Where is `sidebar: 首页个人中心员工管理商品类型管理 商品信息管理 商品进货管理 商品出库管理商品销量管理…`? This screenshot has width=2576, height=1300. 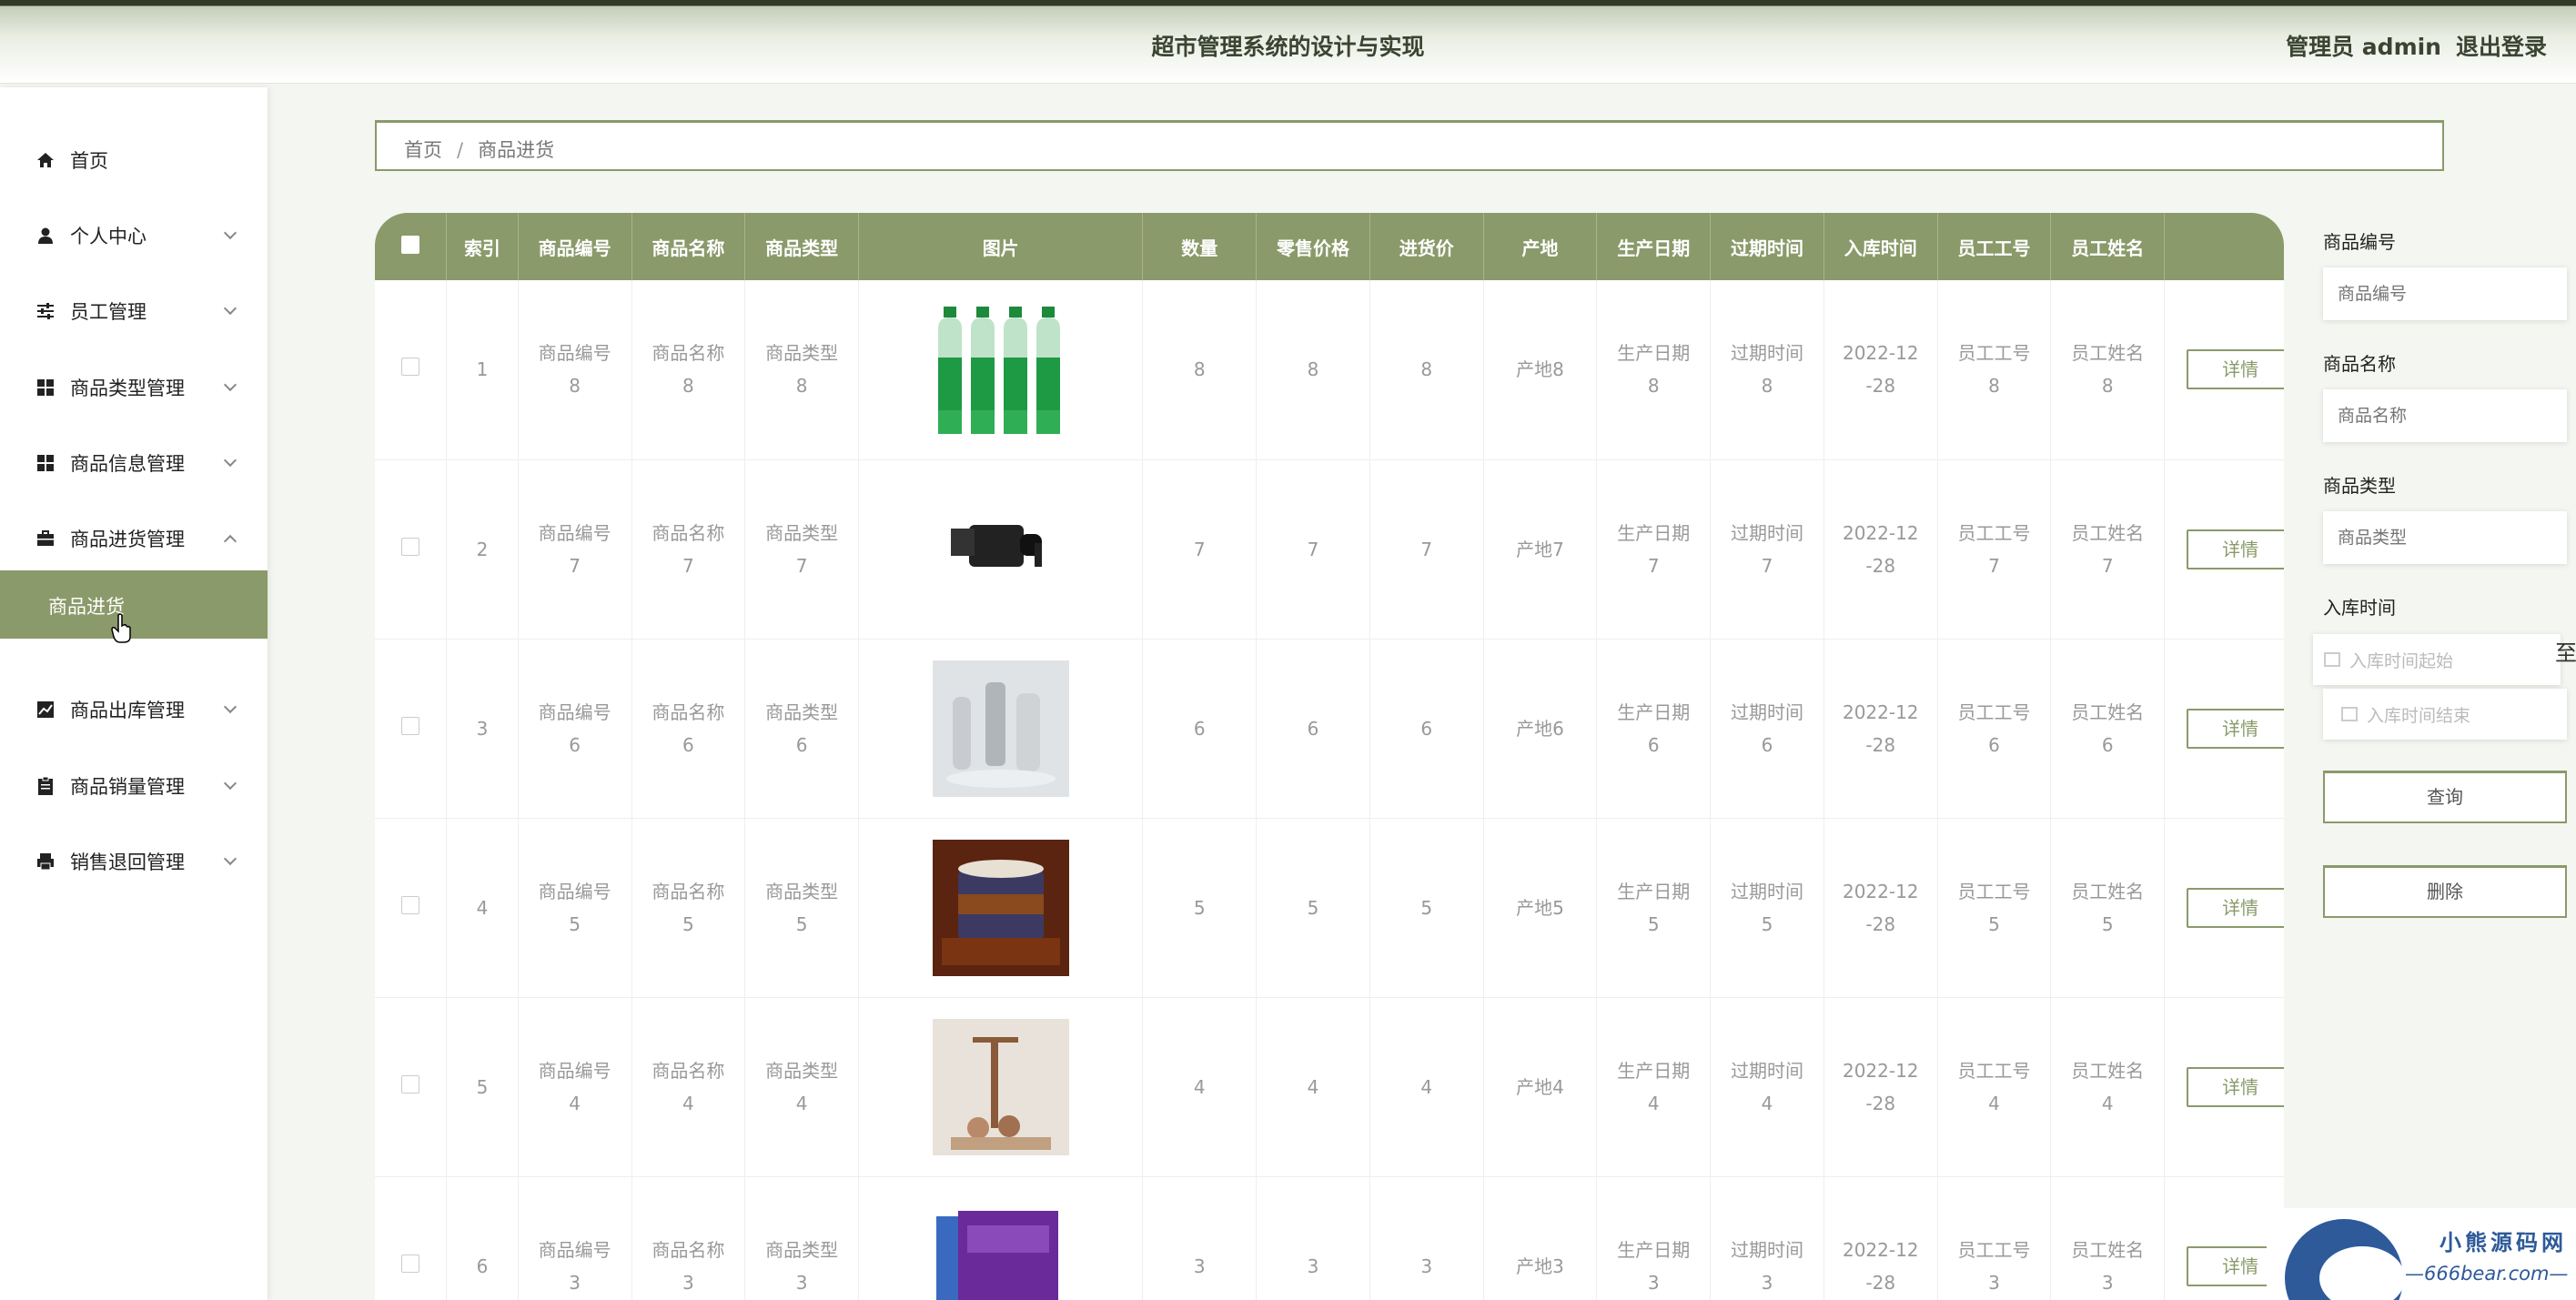
sidebar: 首页个人中心员工管理商品类型管理 商品信息管理 商品进货管理 商品出库管理商品销量管理… is located at coordinates (134, 693).